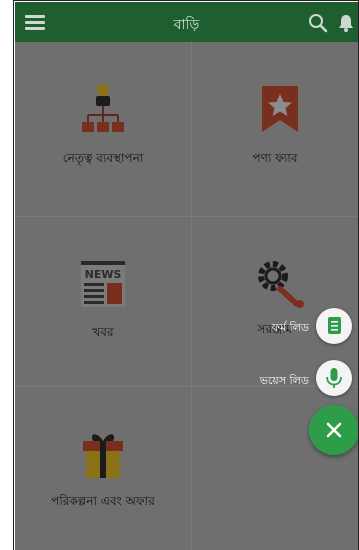 This screenshot has width=359, height=550. What do you see at coordinates (103, 158) in the screenshot?
I see `tile-label: নেতৃত্ব ব্যবস্থাপনা` at bounding box center [103, 158].